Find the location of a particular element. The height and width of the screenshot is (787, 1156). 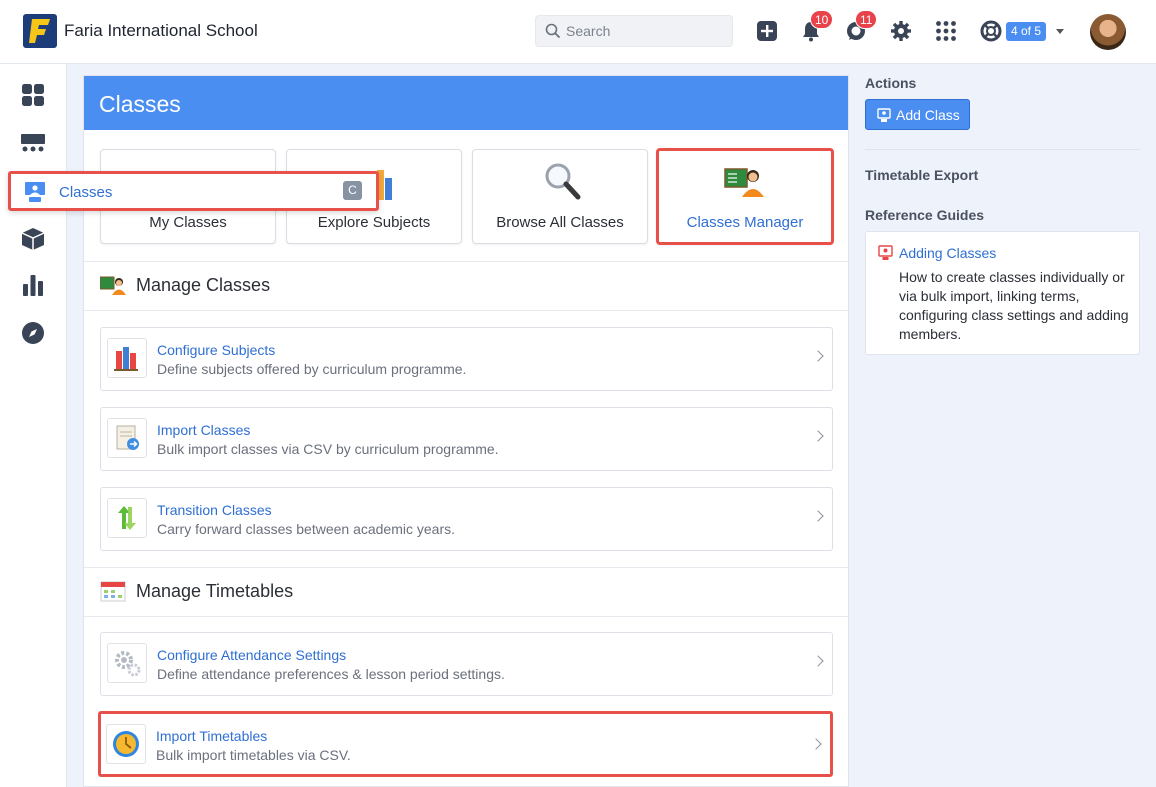

user-avatar is located at coordinates (1108, 32).